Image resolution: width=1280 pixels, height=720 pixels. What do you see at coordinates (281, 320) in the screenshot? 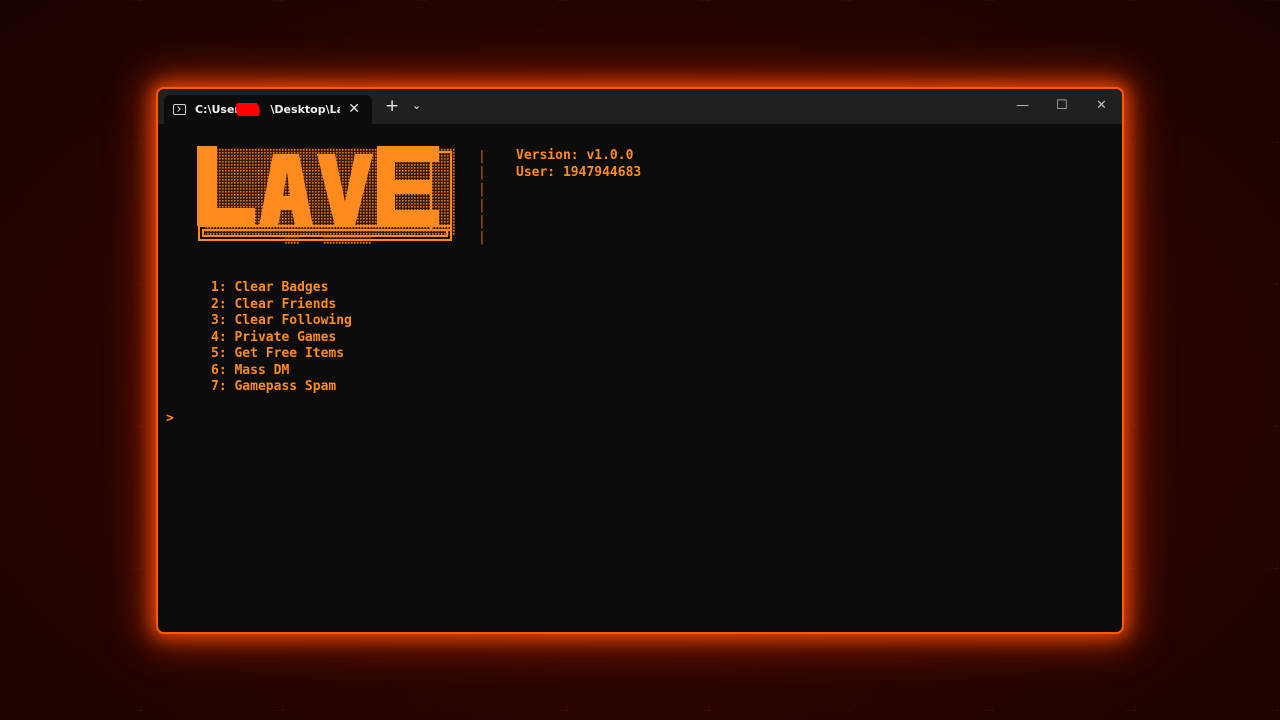
I see `menu-item-clear-following: 3: Clear Following` at bounding box center [281, 320].